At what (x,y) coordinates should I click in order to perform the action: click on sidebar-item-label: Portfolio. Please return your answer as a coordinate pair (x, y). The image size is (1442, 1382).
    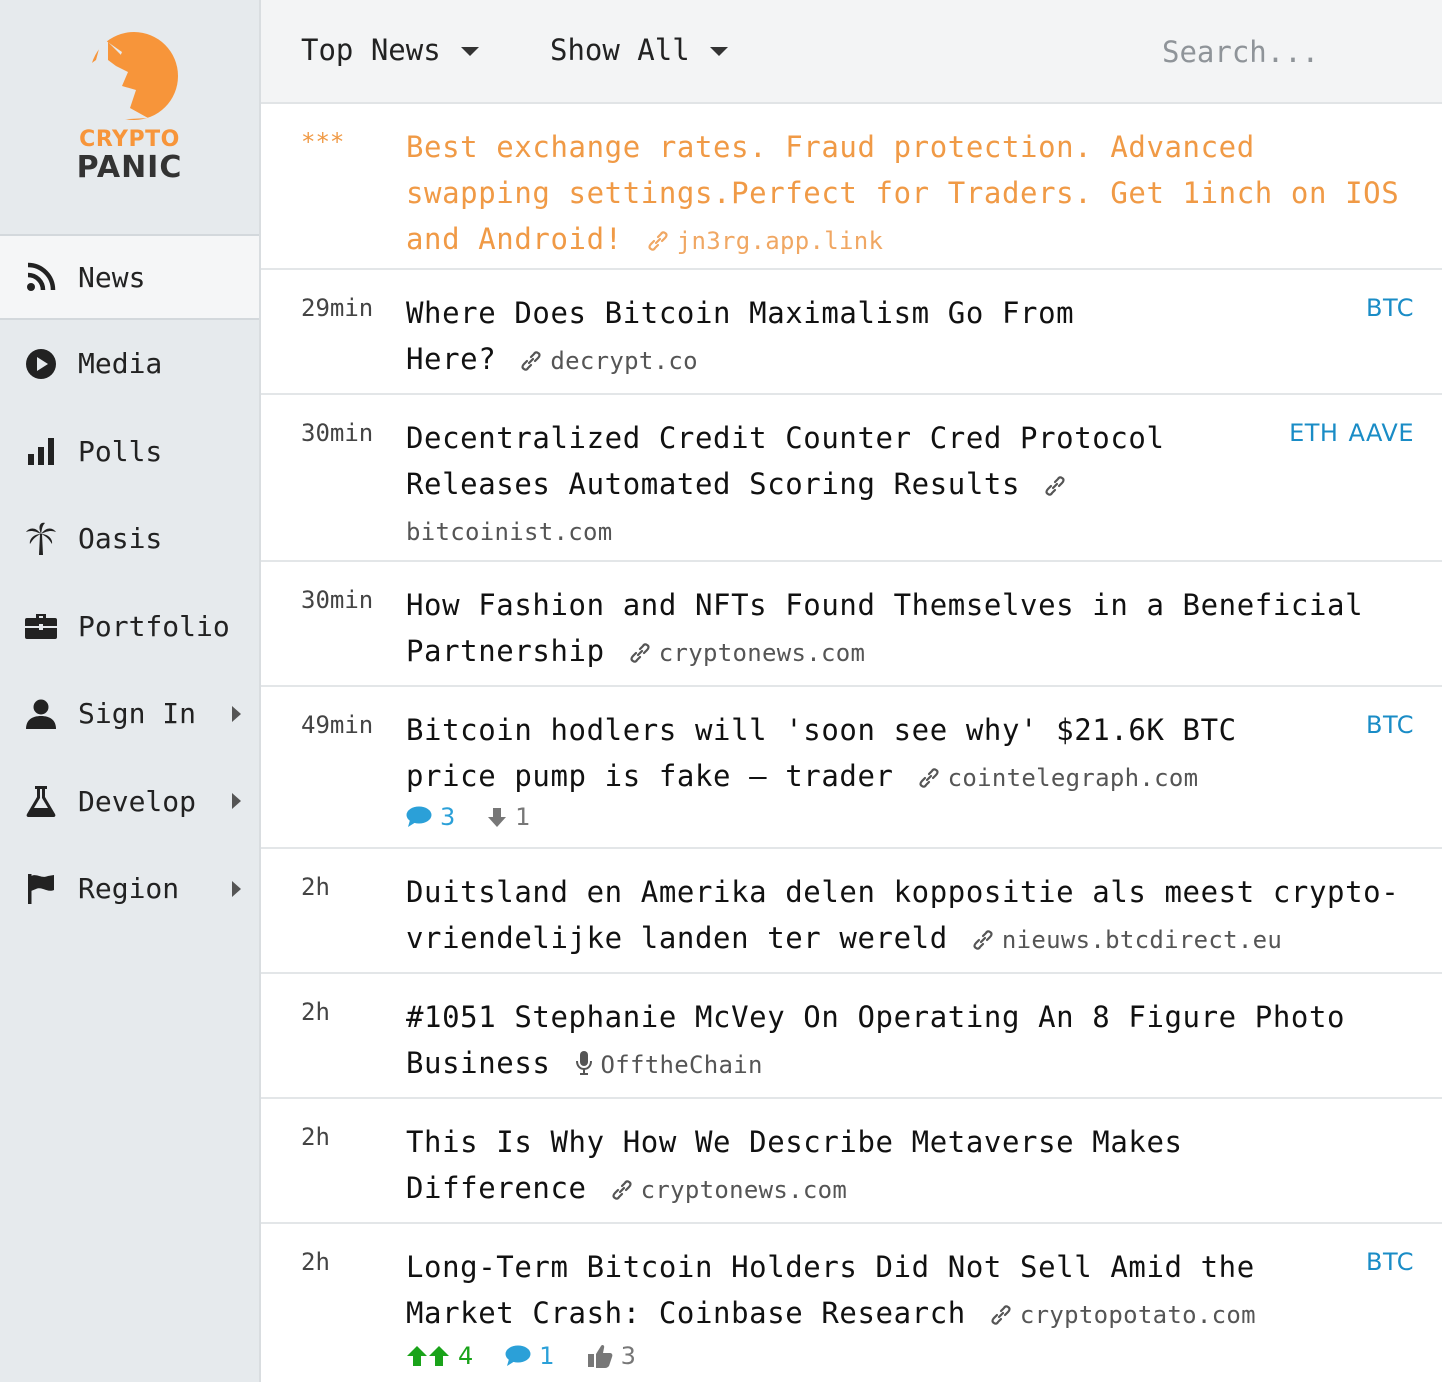
    Looking at the image, I should click on (154, 626).